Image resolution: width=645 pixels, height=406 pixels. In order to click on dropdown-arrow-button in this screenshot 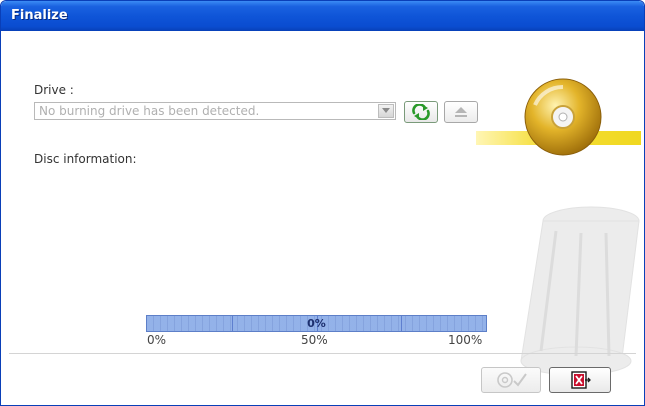, I will do `click(386, 111)`.